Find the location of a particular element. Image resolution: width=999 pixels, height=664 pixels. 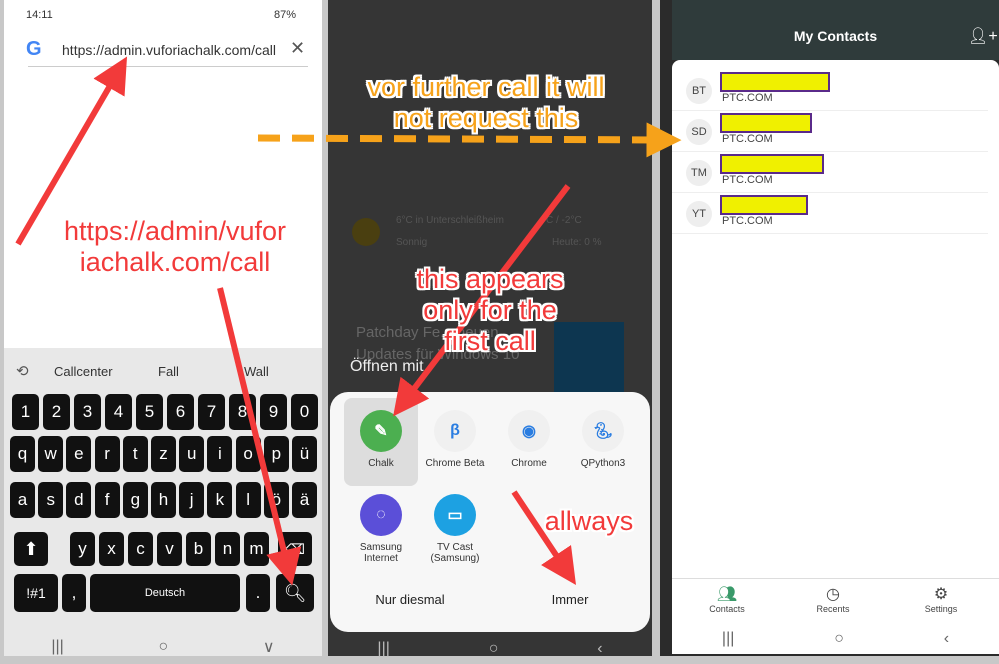

arrow-to-search is located at coordinates (259, 436).